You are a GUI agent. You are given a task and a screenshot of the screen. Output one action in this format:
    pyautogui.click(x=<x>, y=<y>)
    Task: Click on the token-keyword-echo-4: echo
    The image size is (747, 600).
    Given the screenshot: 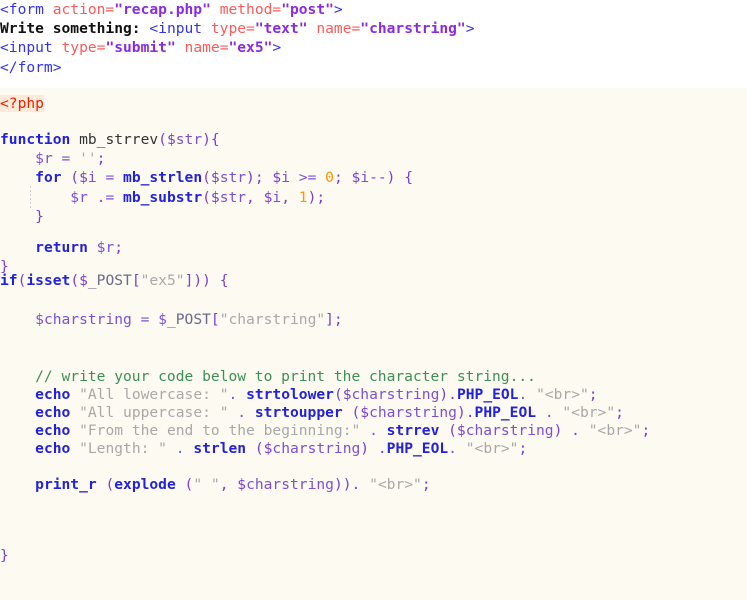 What is the action you would take?
    pyautogui.click(x=53, y=448)
    